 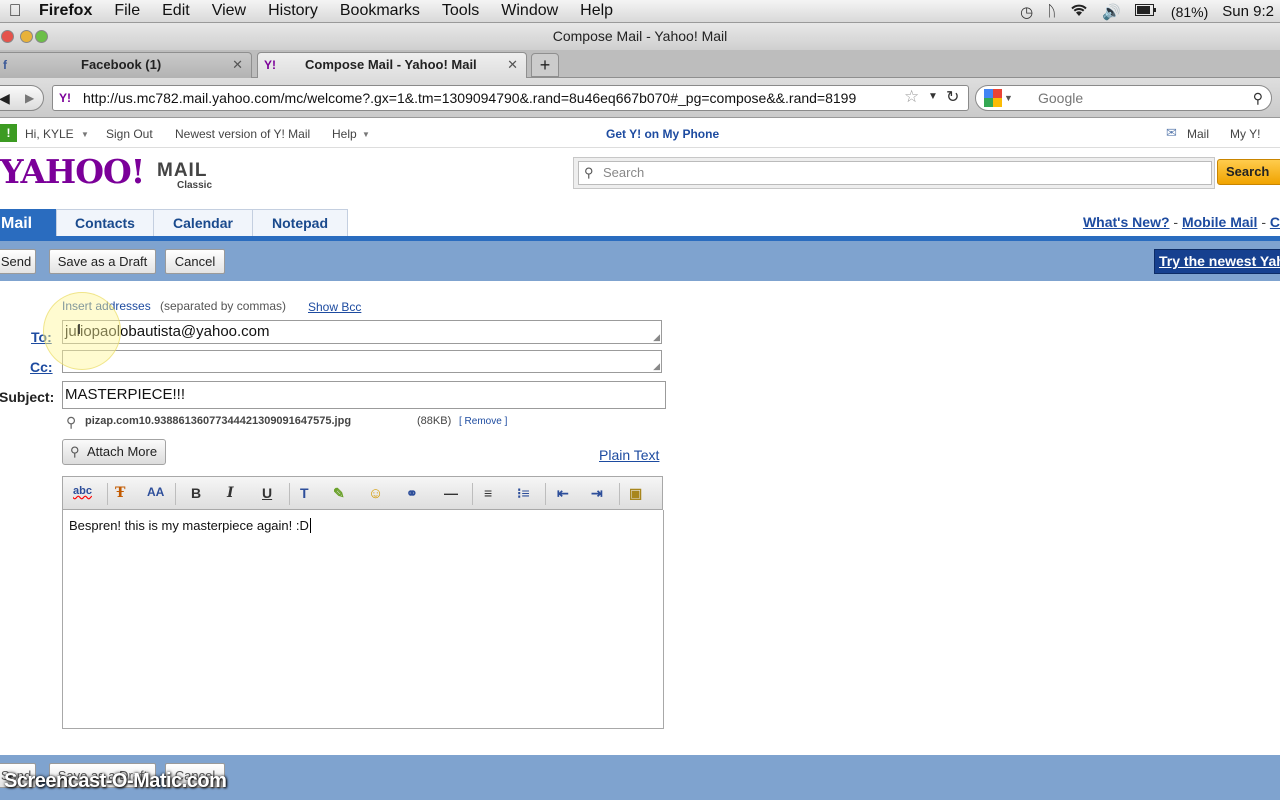 I want to click on greeting: Hi, KYLE, so click(x=49, y=134).